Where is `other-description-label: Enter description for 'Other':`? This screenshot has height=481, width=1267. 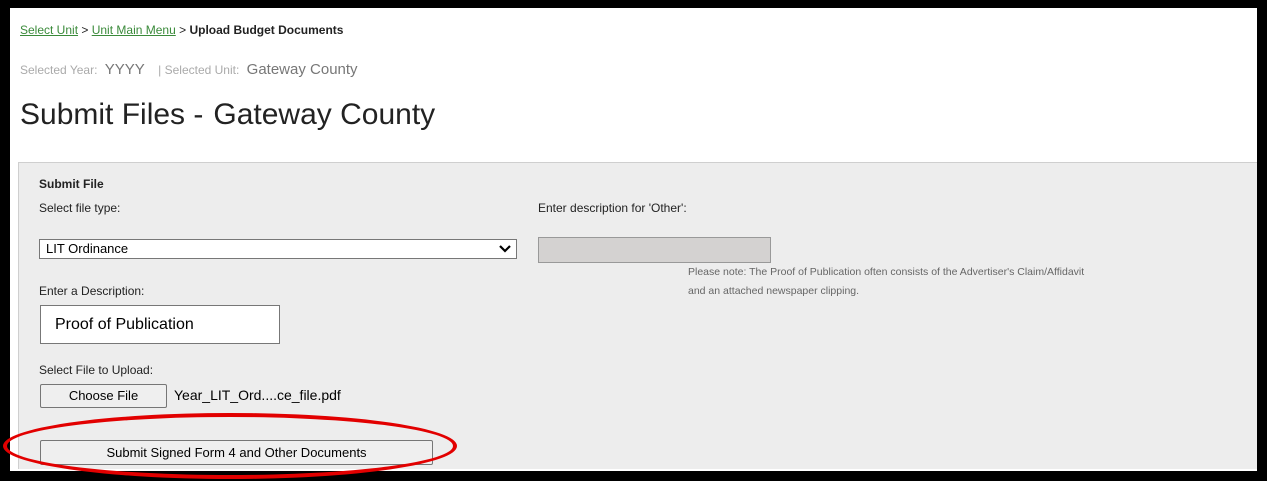
other-description-label: Enter description for 'Other': is located at coordinates (612, 208).